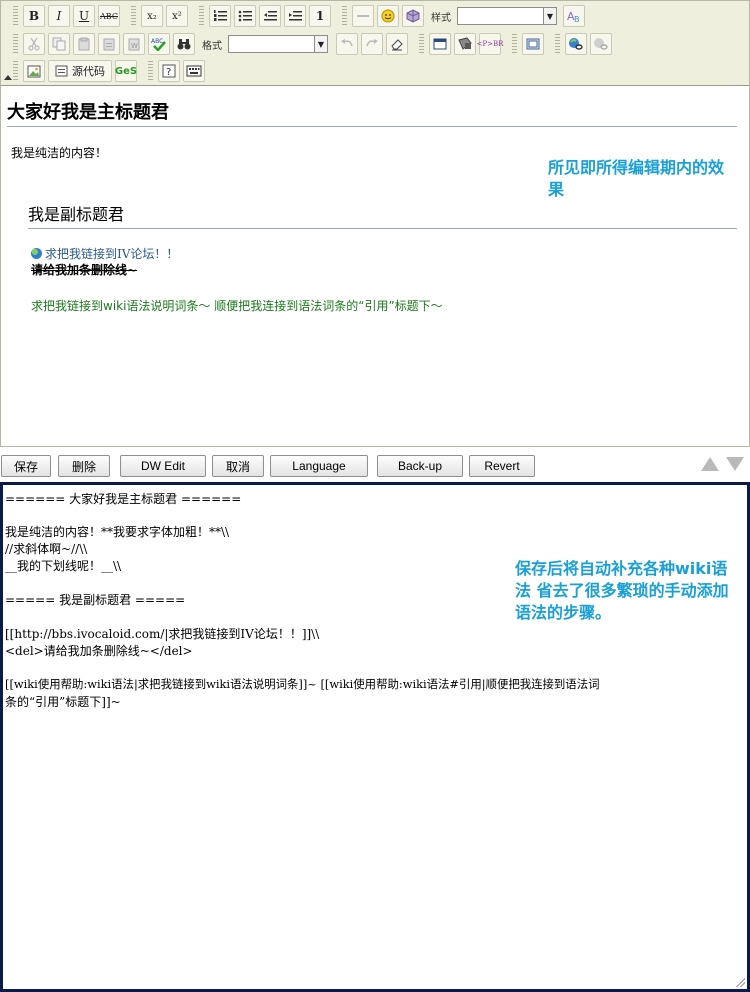  I want to click on unlink-icon, so click(601, 44).